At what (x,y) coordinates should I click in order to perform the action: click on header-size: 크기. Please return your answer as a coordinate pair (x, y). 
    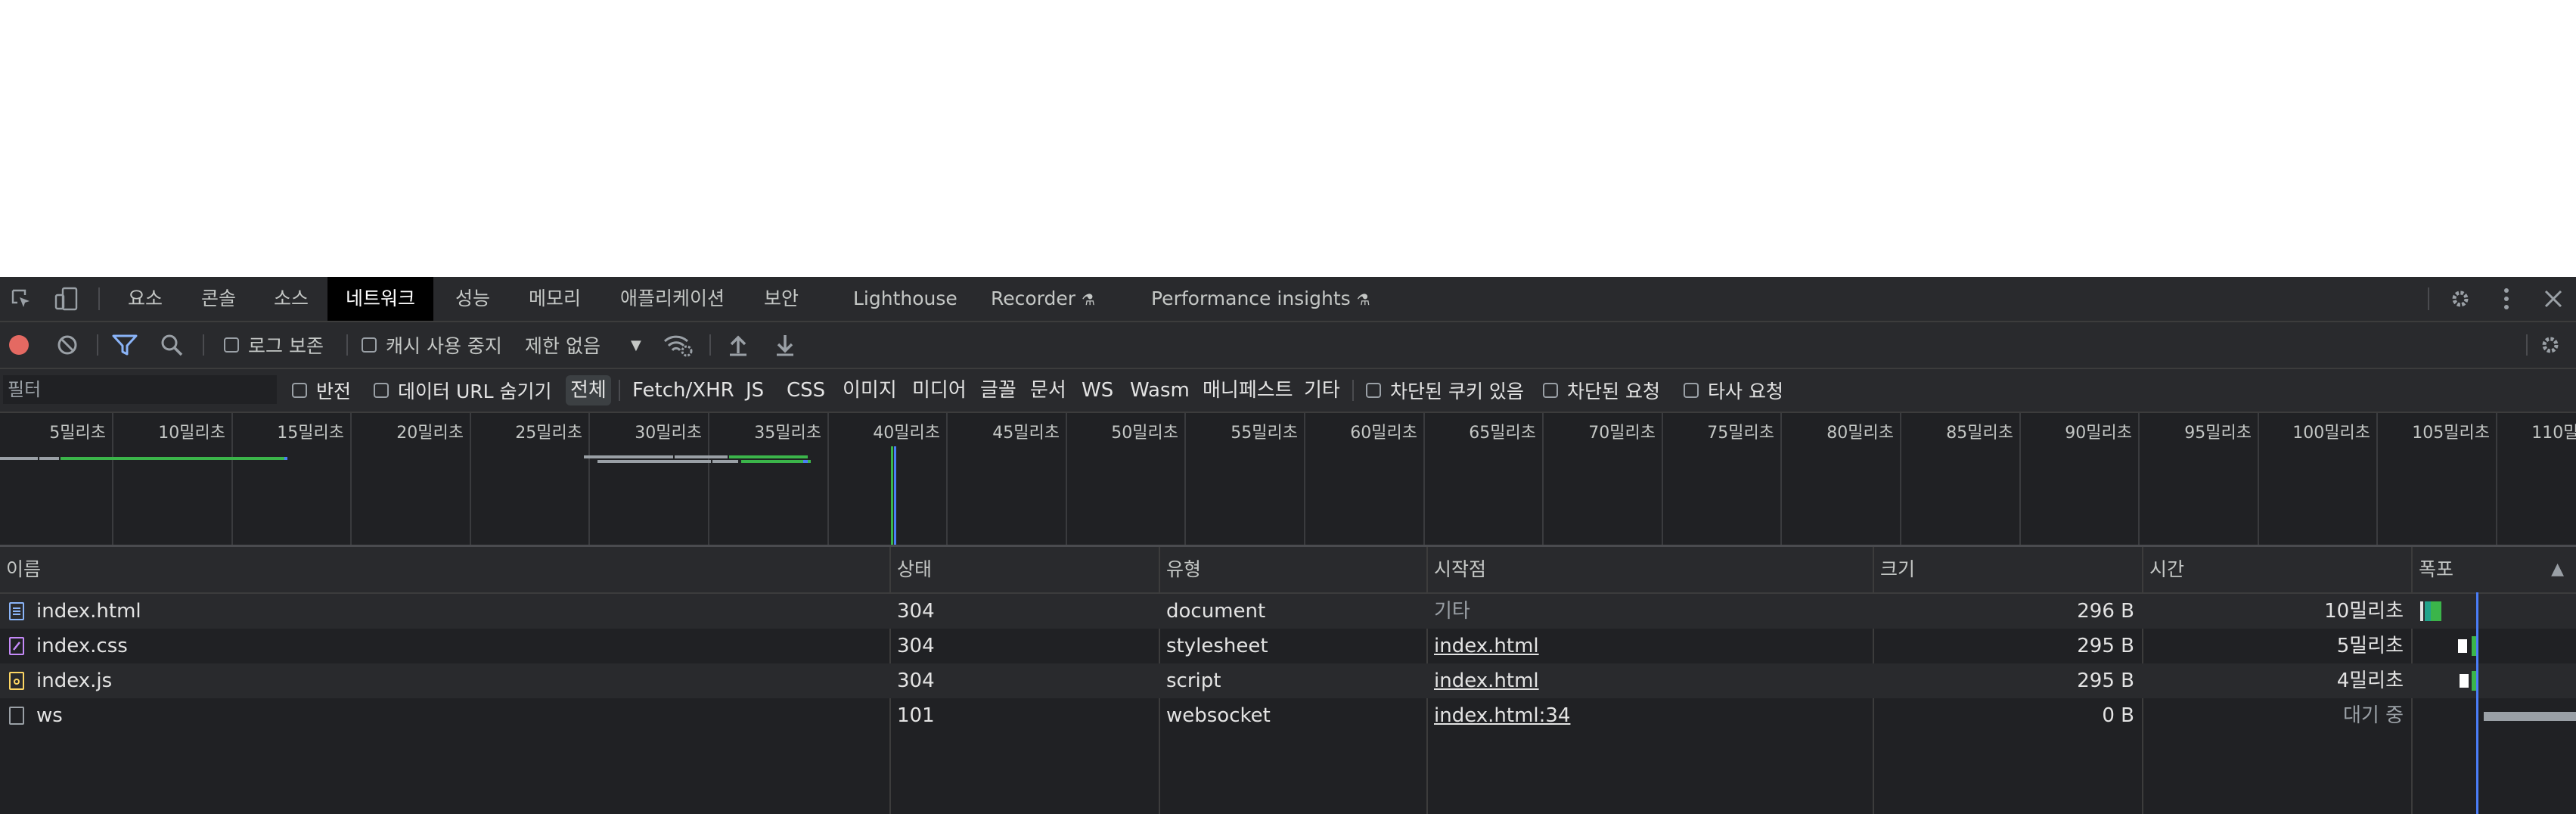
    Looking at the image, I should click on (1894, 569).